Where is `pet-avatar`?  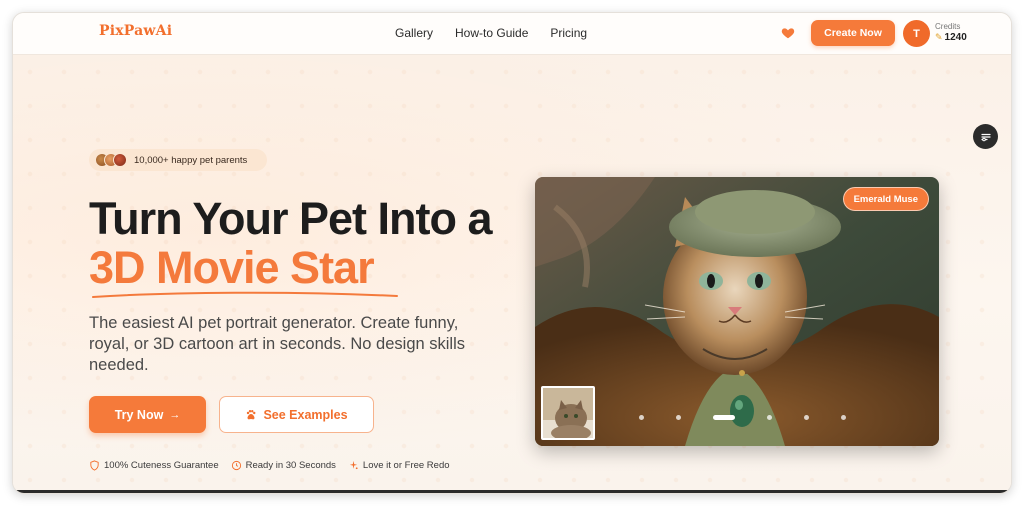
pet-avatar is located at coordinates (120, 160).